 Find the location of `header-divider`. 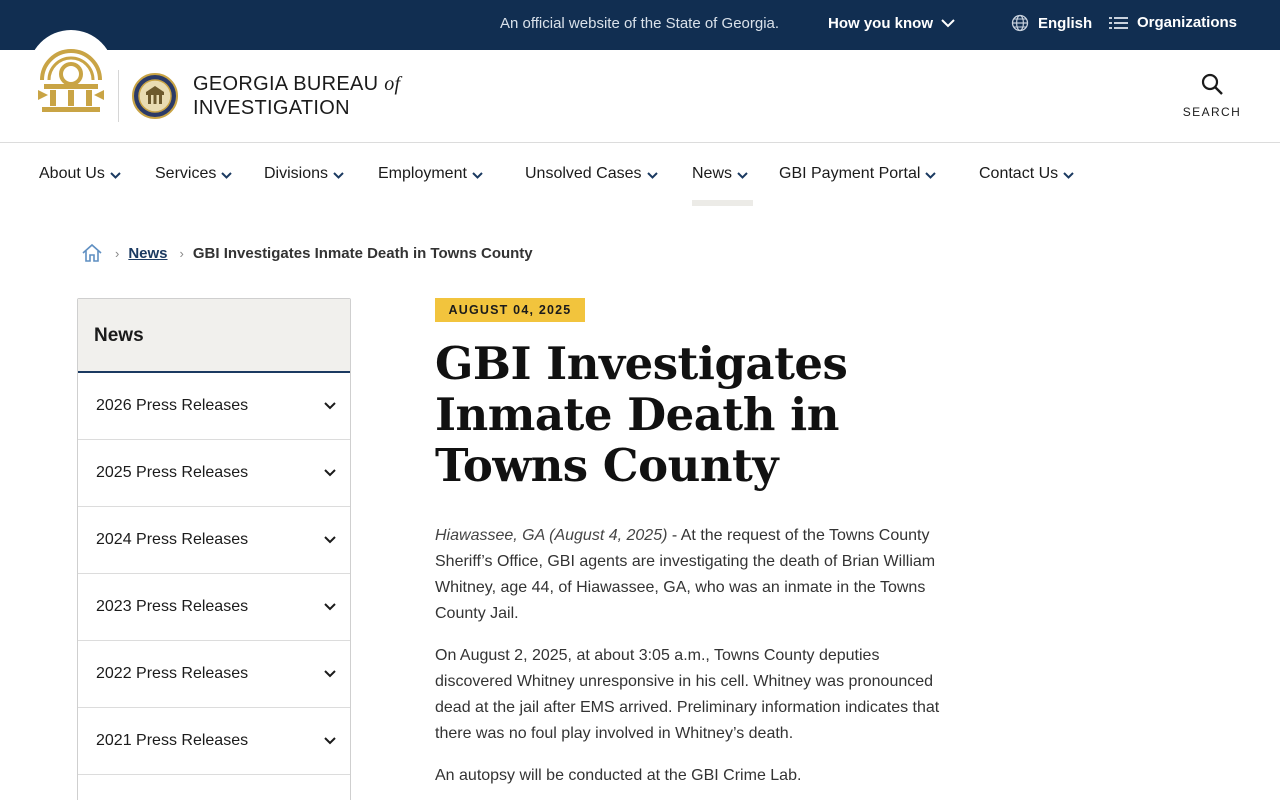

header-divider is located at coordinates (118, 96).